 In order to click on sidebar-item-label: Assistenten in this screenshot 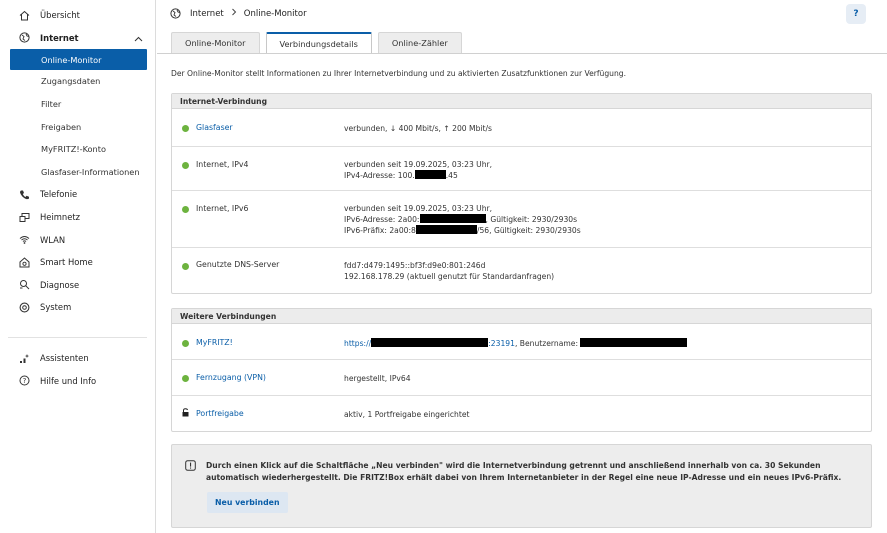, I will do `click(64, 358)`.